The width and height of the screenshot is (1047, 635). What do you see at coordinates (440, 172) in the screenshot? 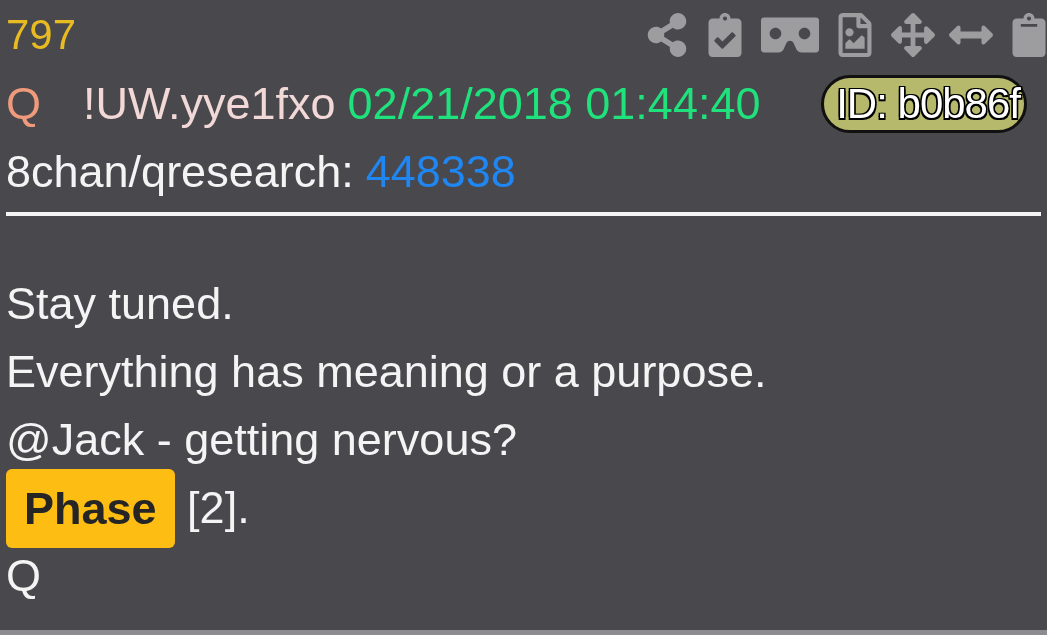
I see `thread-link: 448338` at bounding box center [440, 172].